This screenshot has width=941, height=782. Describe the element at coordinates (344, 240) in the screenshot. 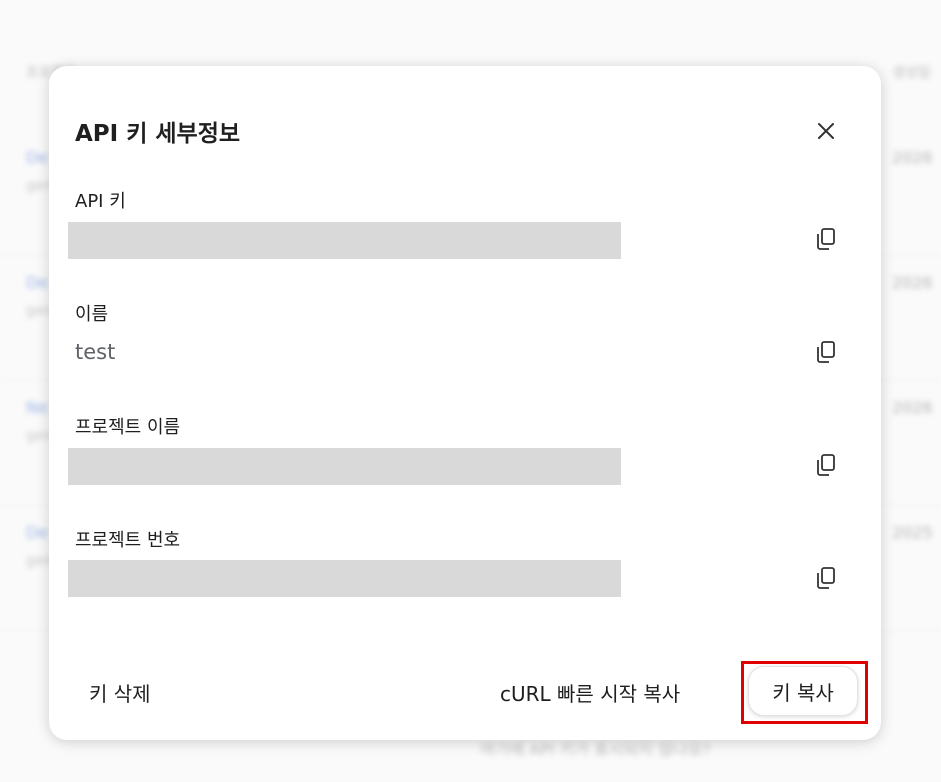

I see `api-key-value-redacted` at that location.